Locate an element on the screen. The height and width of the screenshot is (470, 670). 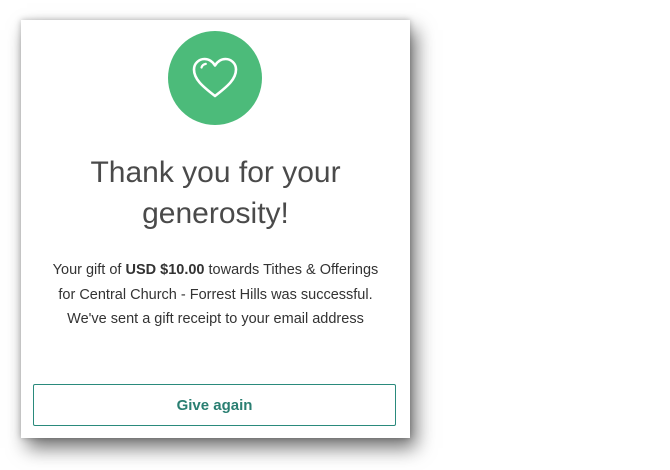
heart-icon is located at coordinates (215, 77).